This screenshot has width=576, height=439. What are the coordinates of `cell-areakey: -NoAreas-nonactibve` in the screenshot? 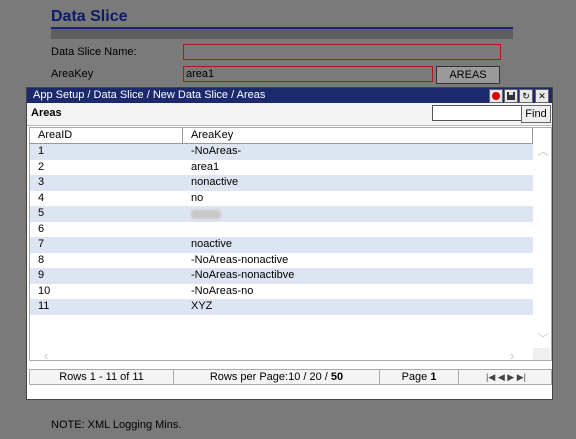 It's located at (243, 275).